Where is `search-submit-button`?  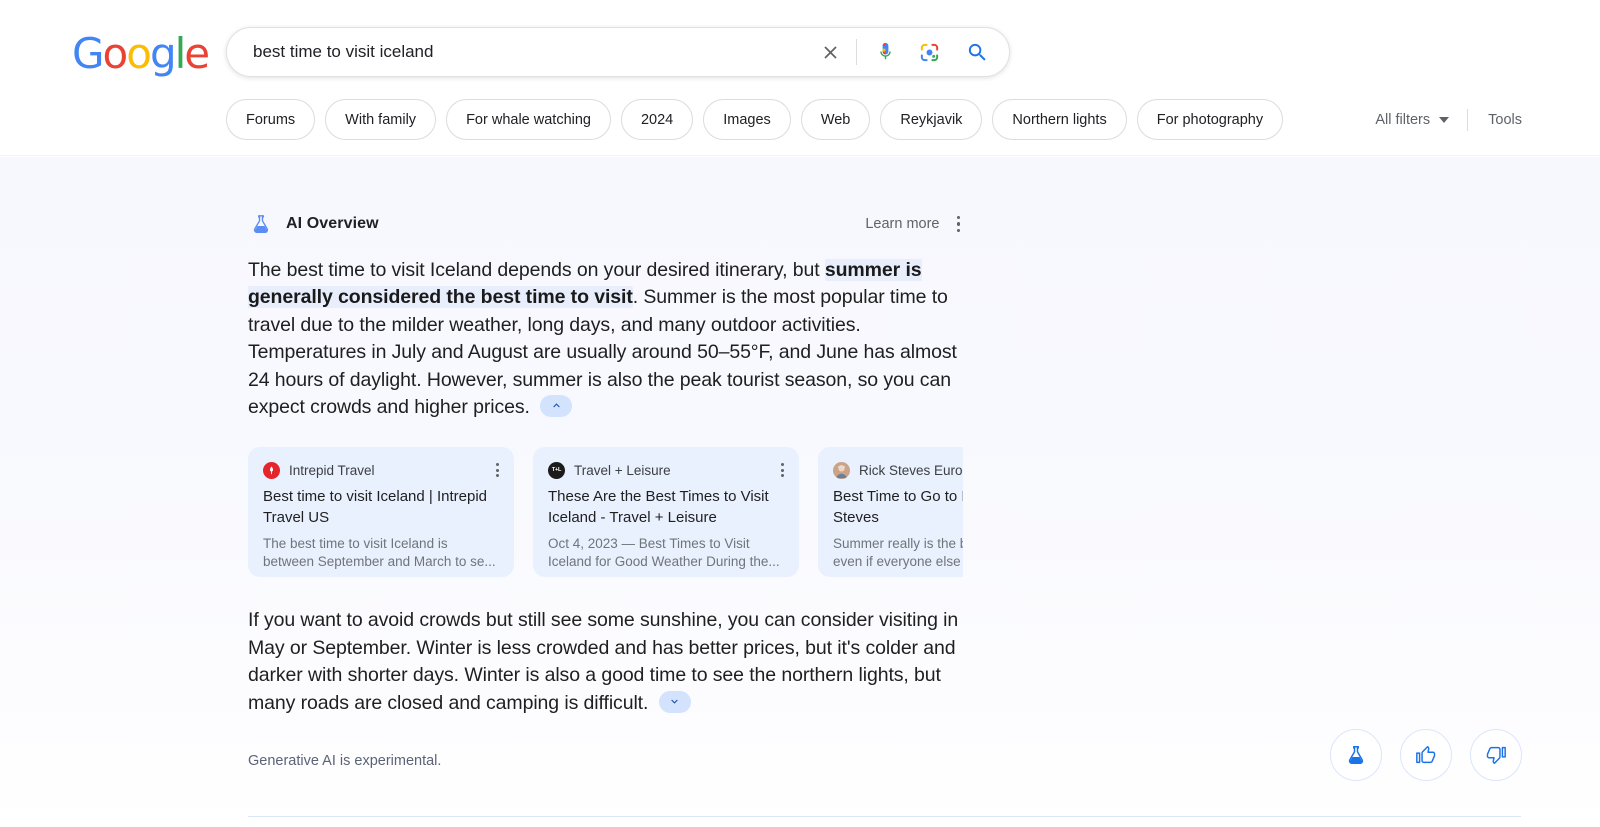 search-submit-button is located at coordinates (977, 52).